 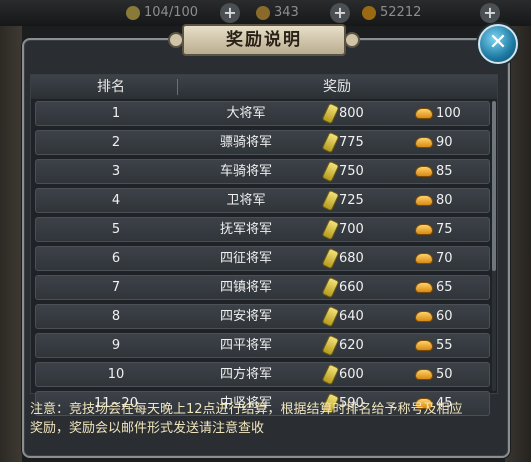 I want to click on stamina-display: 104/100, so click(x=162, y=13).